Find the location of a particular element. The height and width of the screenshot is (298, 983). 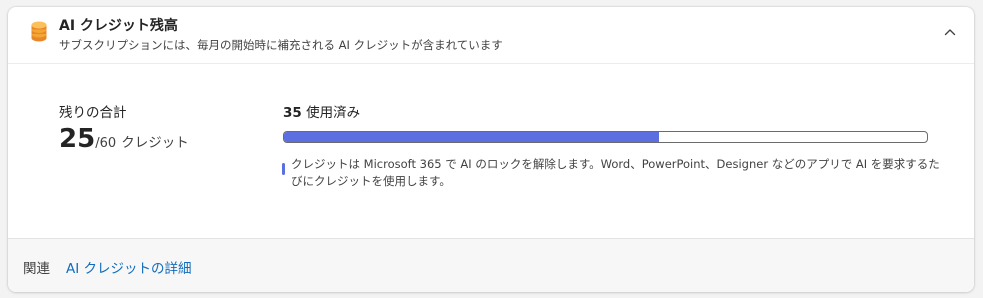

collapse-button is located at coordinates (950, 33).